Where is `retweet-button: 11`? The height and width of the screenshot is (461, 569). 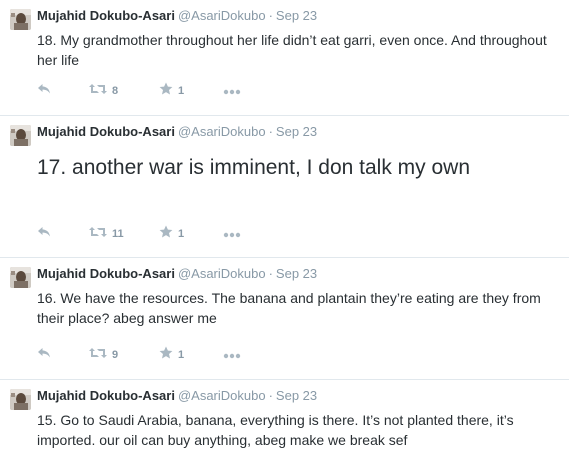
retweet-button: 11 is located at coordinates (106, 234).